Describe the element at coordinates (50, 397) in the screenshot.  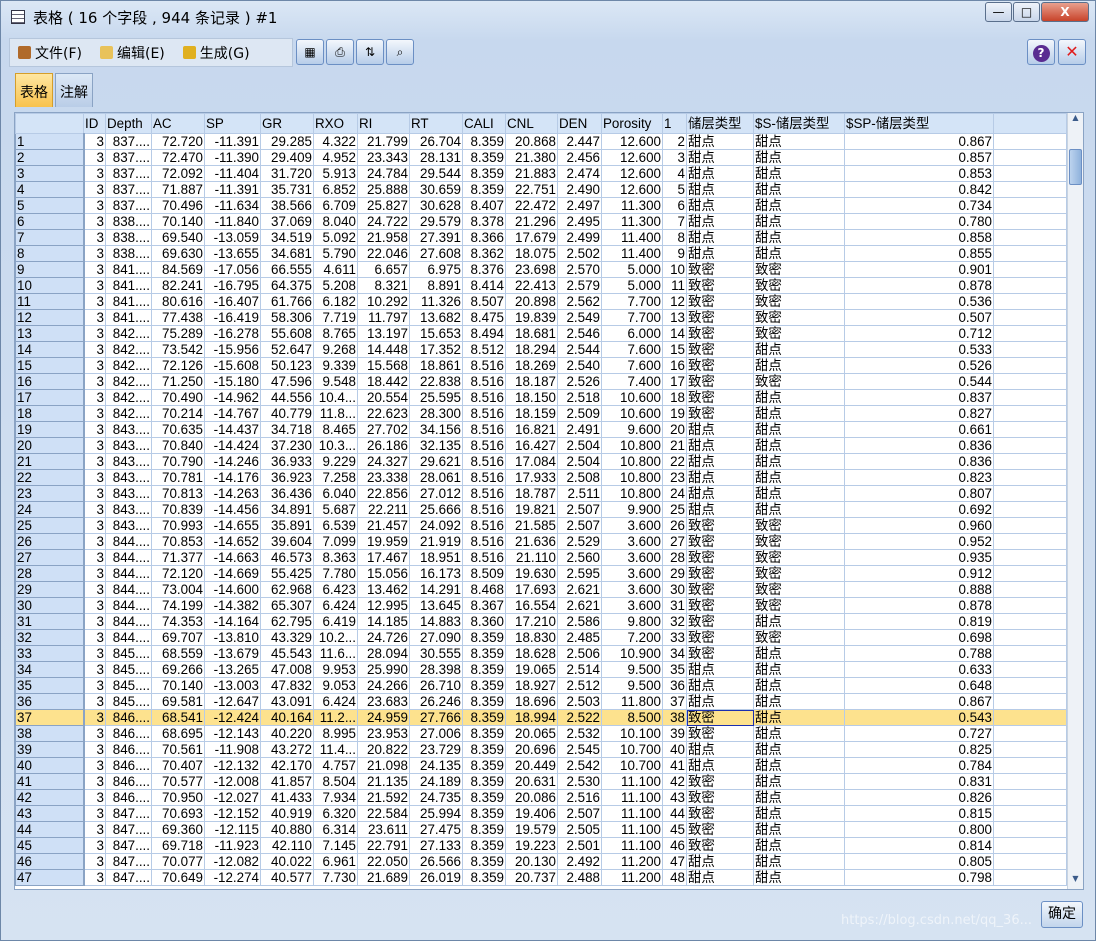
I see `row-header: 17` at that location.